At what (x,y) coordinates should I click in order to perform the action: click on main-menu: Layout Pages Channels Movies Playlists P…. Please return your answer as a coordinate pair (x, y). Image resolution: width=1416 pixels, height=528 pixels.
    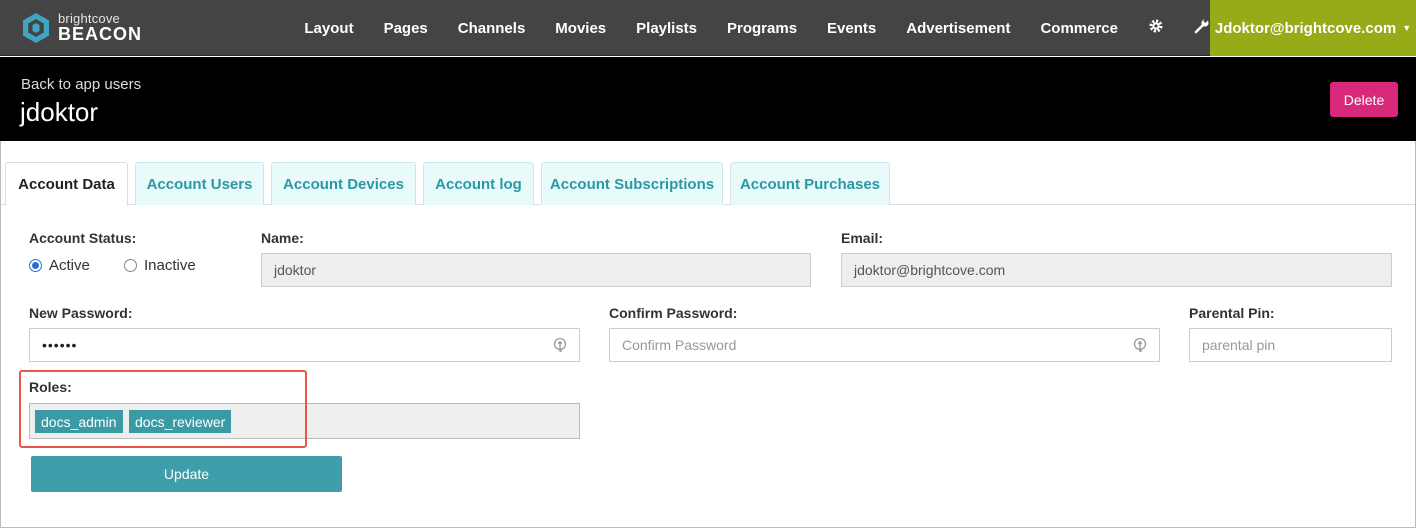
    Looking at the image, I should click on (742, 28).